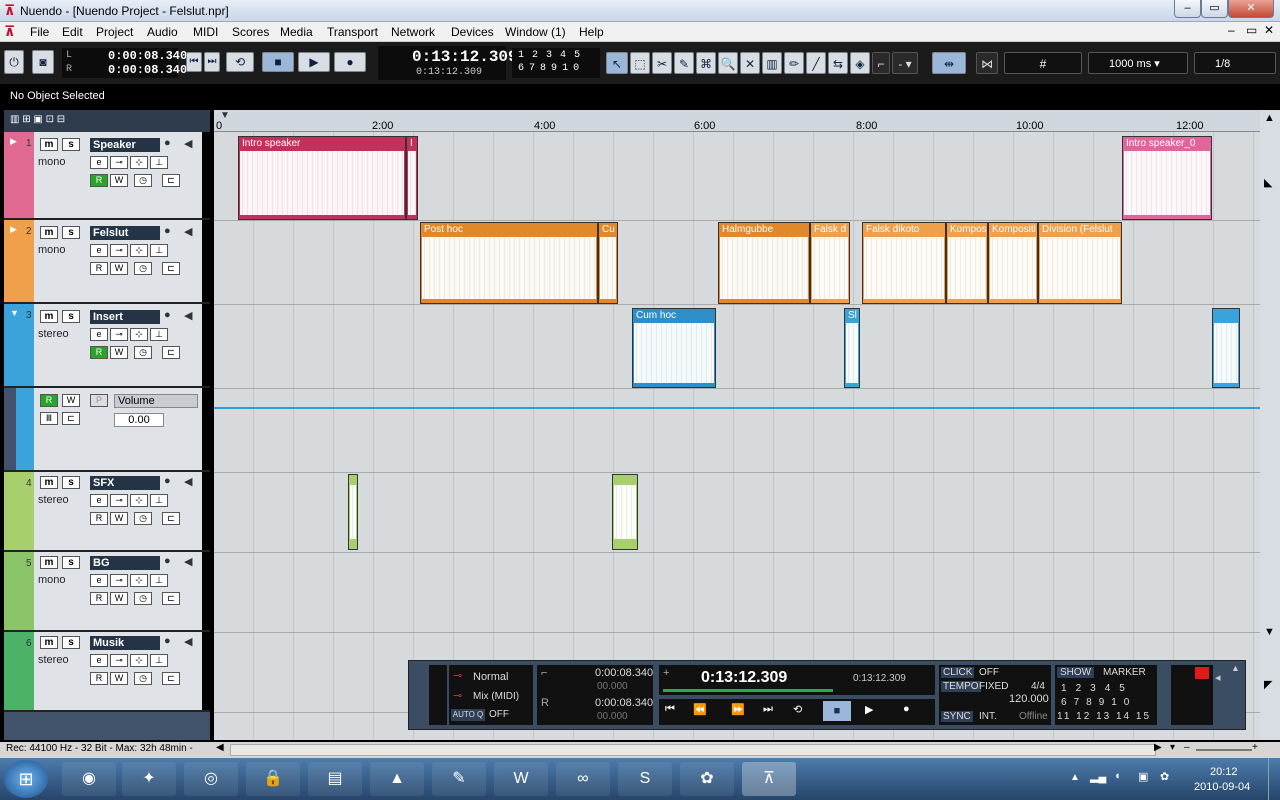  What do you see at coordinates (1104, 716) in the screenshot?
I see `transport-markers-row3: 11 12 13 14 15` at bounding box center [1104, 716].